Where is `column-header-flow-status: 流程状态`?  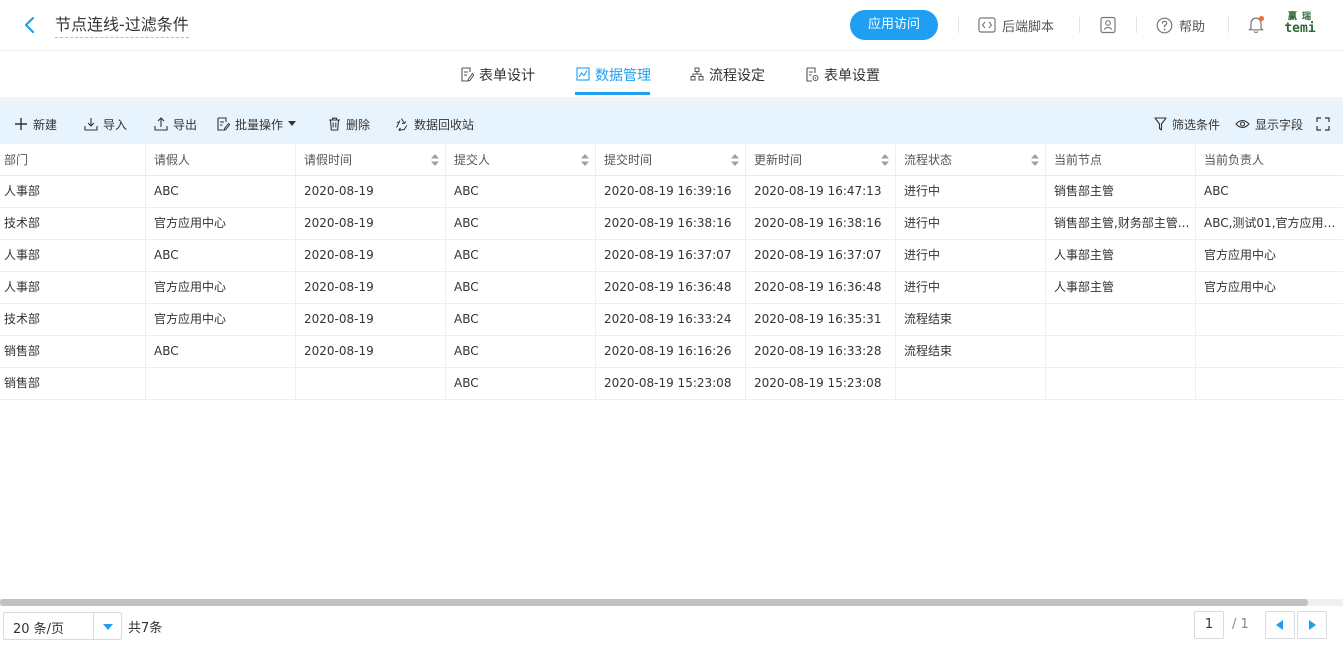
column-header-flow-status: 流程状态 is located at coordinates (971, 159).